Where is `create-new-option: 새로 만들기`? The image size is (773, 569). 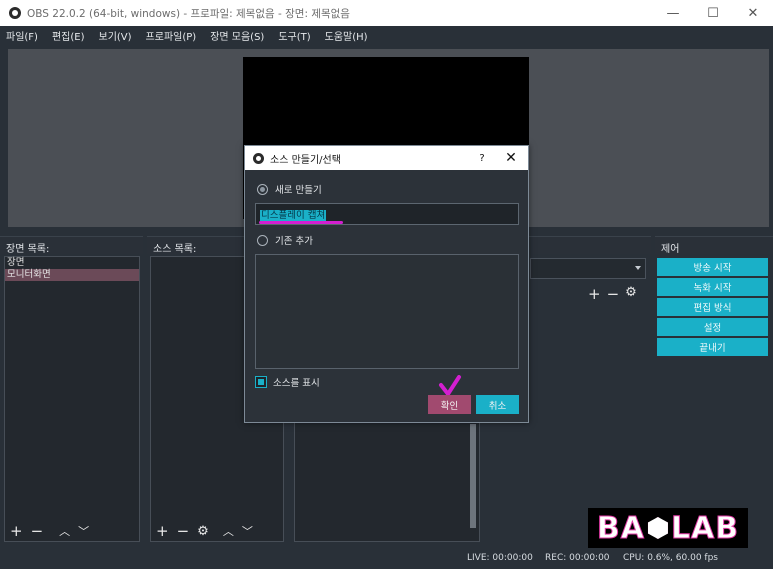 create-new-option: 새로 만들기 is located at coordinates (289, 189).